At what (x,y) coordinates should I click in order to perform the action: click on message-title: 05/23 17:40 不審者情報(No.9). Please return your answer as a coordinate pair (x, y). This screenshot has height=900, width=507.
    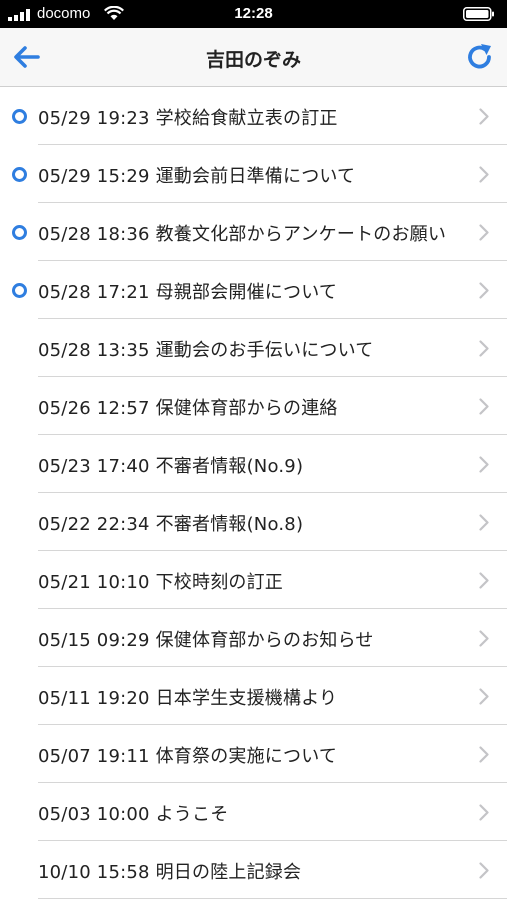
    Looking at the image, I should click on (171, 466).